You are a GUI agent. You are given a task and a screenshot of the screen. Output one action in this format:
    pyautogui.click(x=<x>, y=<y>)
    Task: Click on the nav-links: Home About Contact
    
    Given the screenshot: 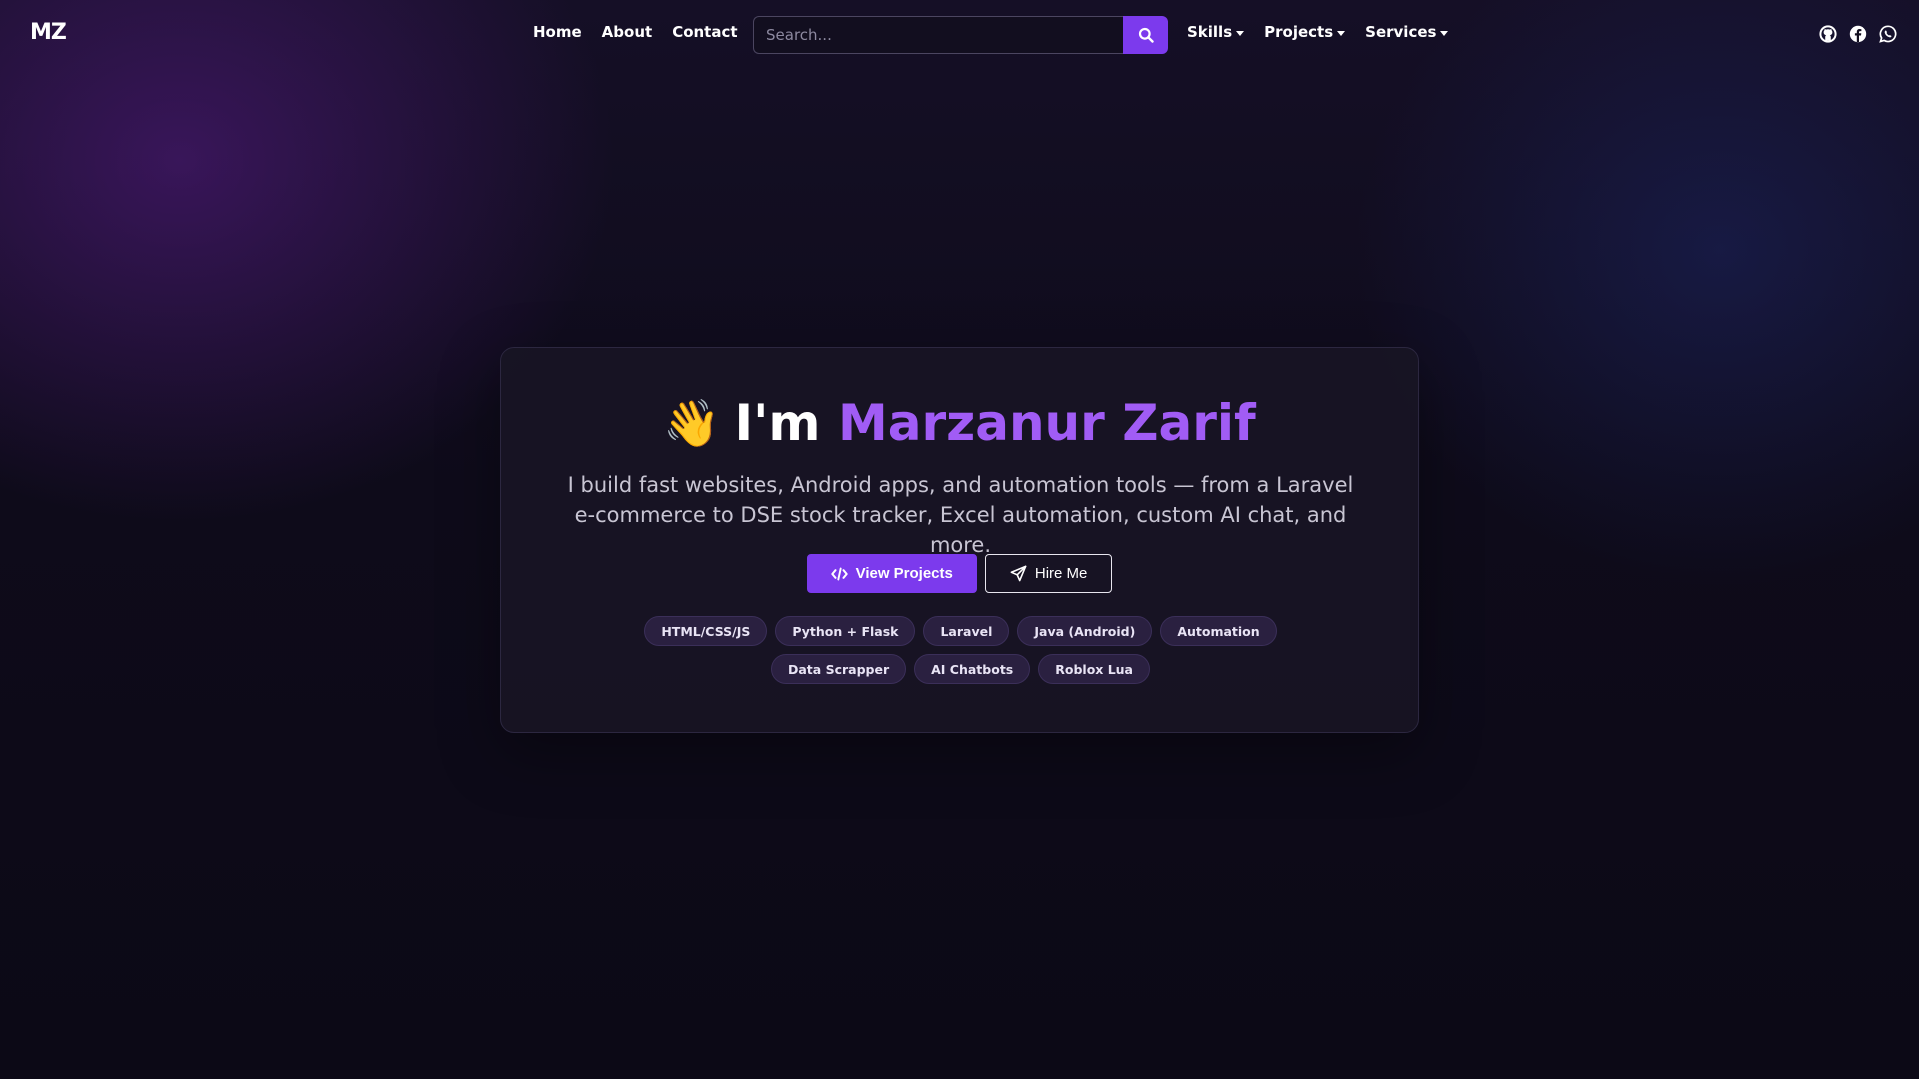 What is the action you would take?
    pyautogui.click(x=635, y=32)
    